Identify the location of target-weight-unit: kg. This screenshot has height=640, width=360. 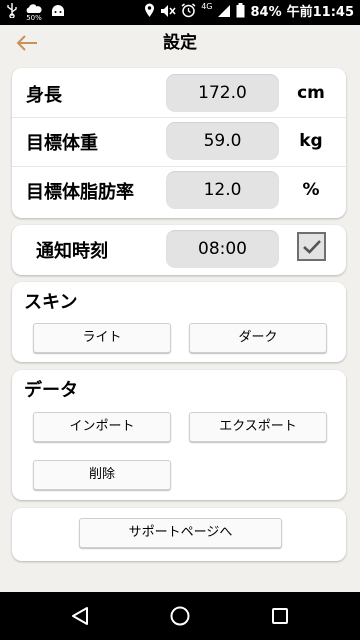
(311, 141).